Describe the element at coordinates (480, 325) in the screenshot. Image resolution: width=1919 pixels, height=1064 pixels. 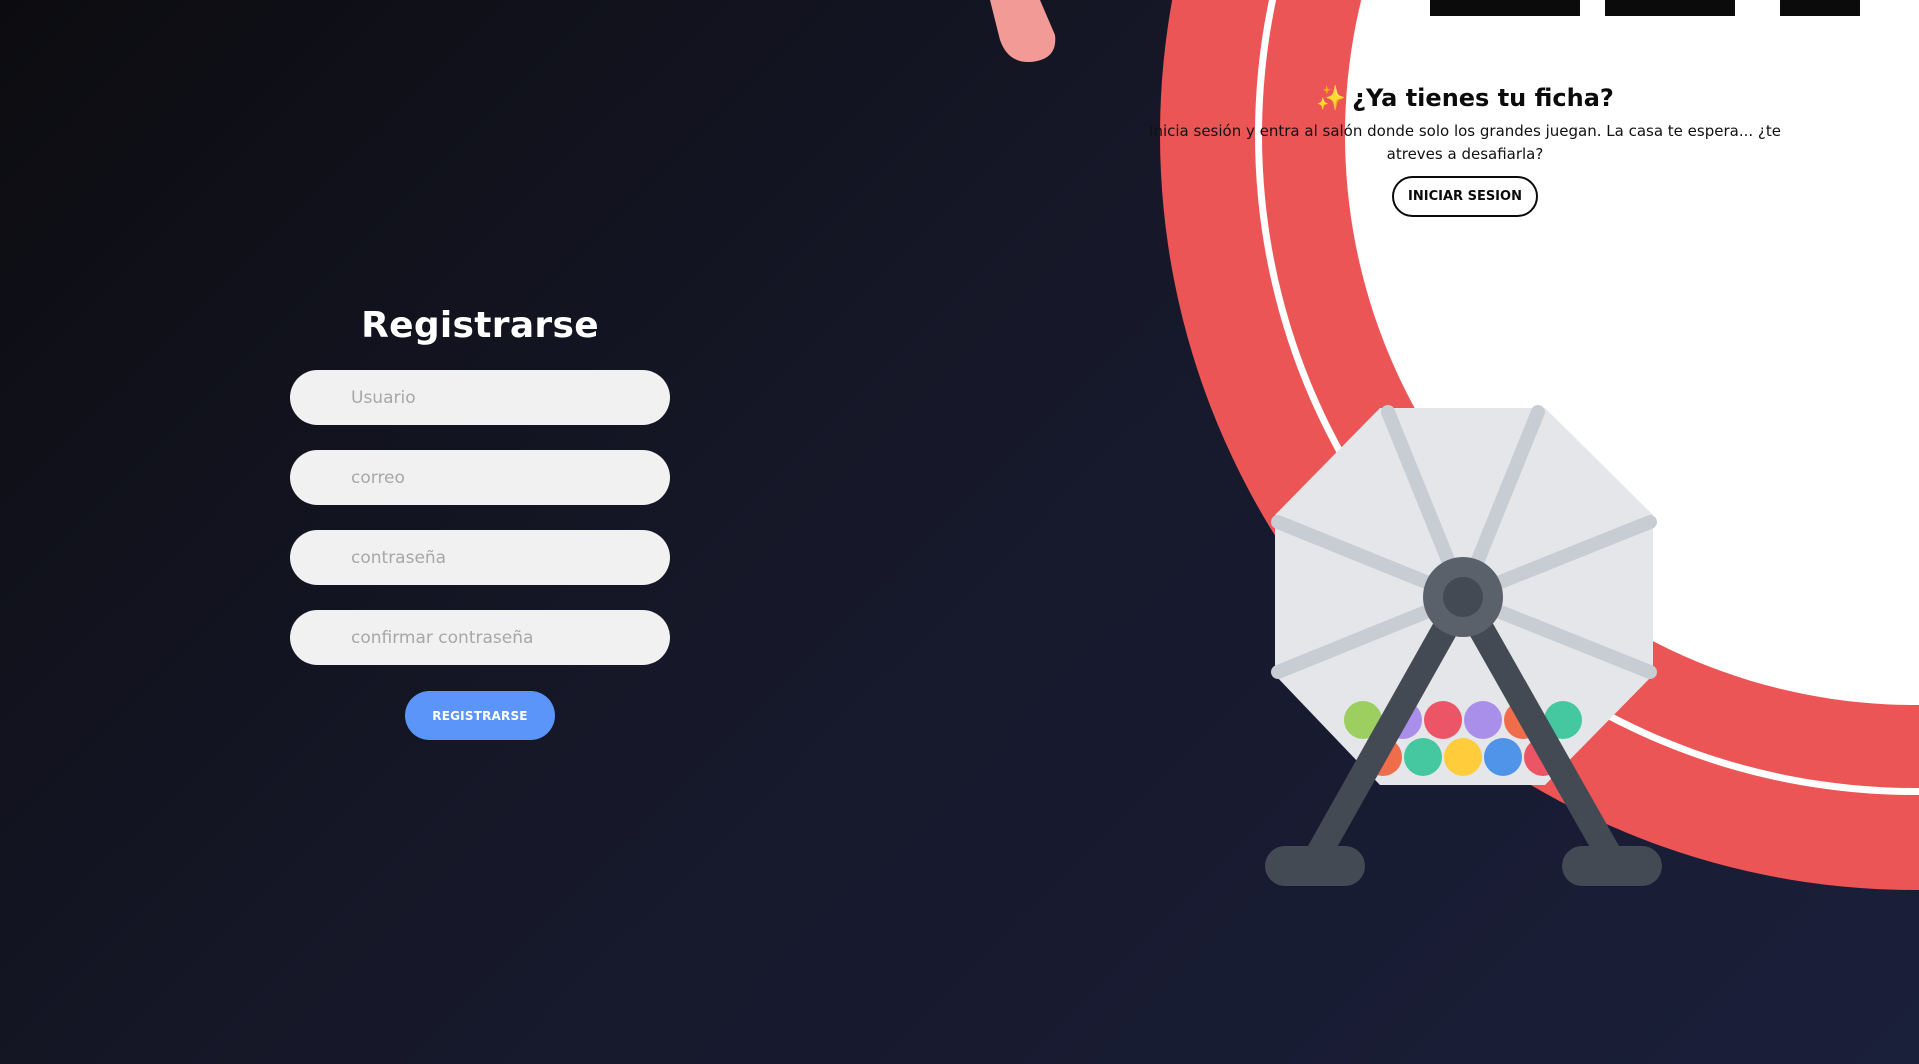
I see `register-title: Registrarse` at that location.